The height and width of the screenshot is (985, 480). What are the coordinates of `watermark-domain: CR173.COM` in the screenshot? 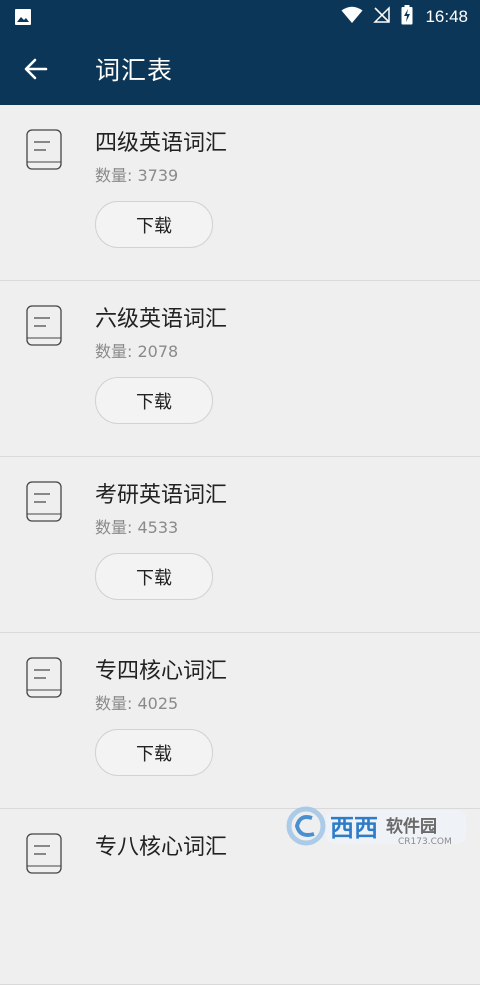 It's located at (425, 842).